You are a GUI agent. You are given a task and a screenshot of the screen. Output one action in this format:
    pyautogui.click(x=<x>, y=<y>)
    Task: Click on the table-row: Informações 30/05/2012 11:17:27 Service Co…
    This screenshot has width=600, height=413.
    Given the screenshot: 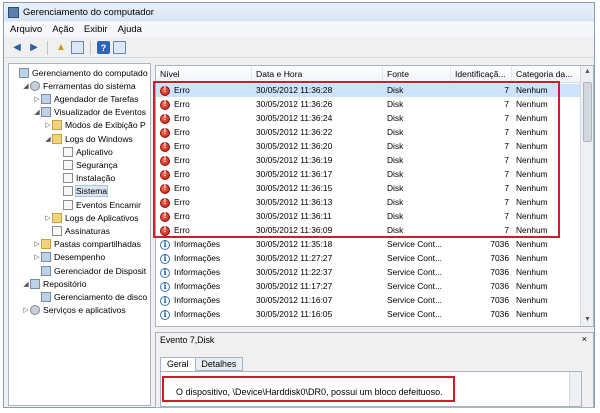 What is the action you would take?
    pyautogui.click(x=368, y=286)
    